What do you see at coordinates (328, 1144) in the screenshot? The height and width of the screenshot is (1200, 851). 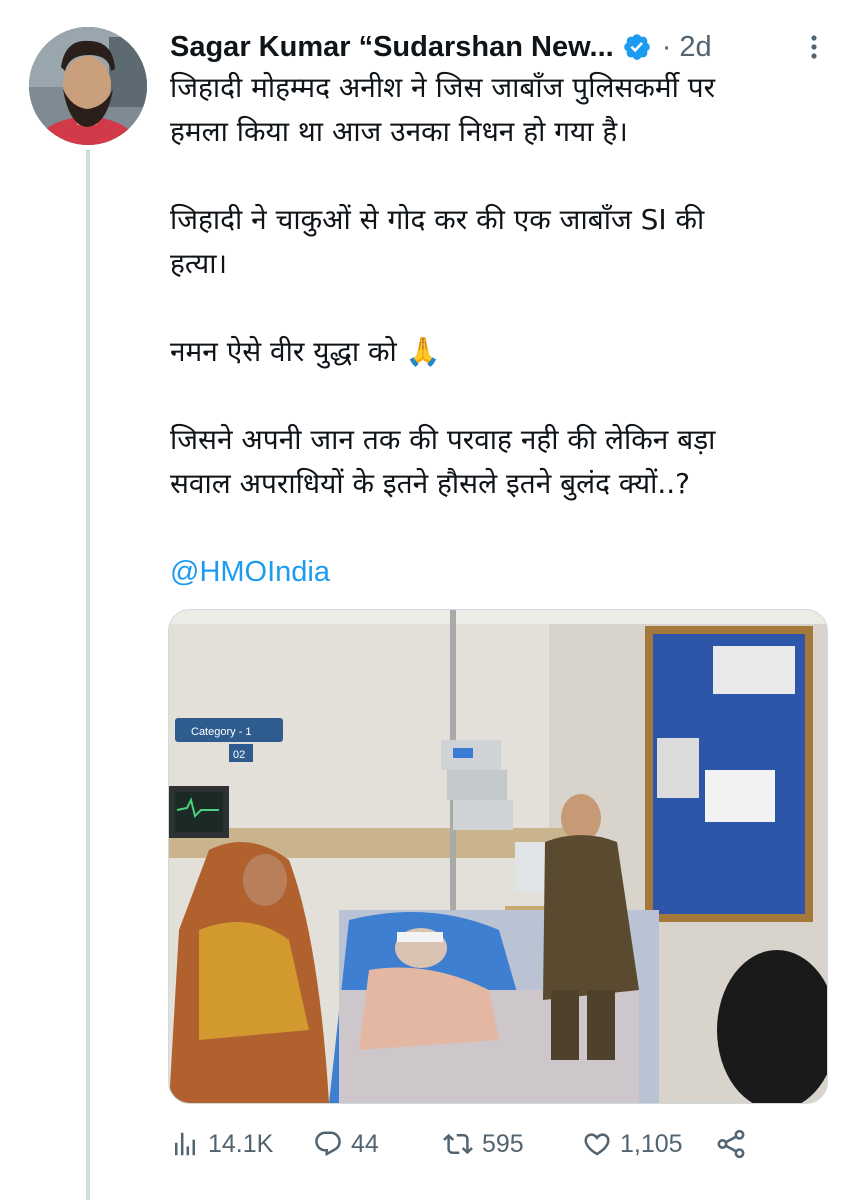 I see `reply-icon` at bounding box center [328, 1144].